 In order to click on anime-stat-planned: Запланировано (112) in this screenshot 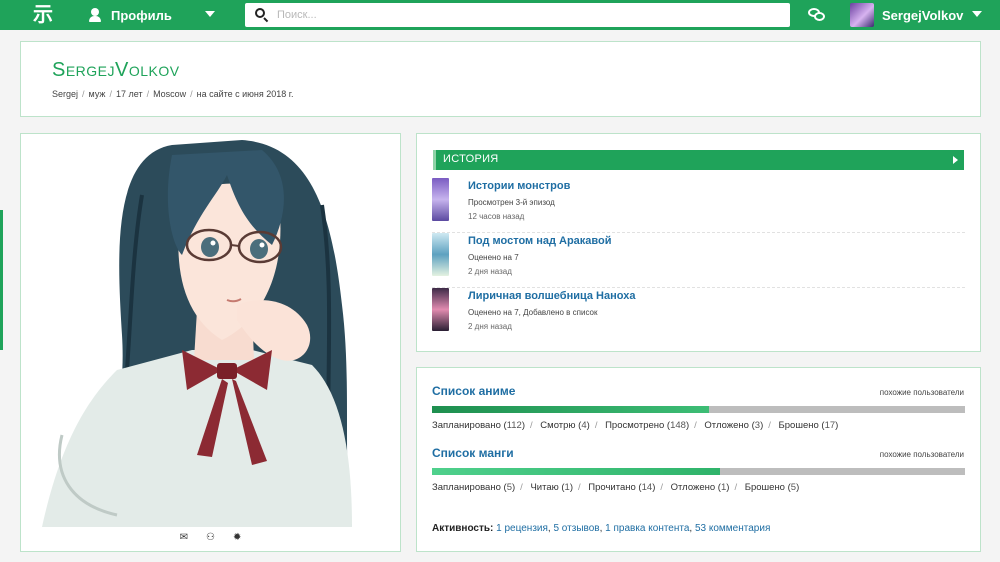, I will do `click(478, 425)`.